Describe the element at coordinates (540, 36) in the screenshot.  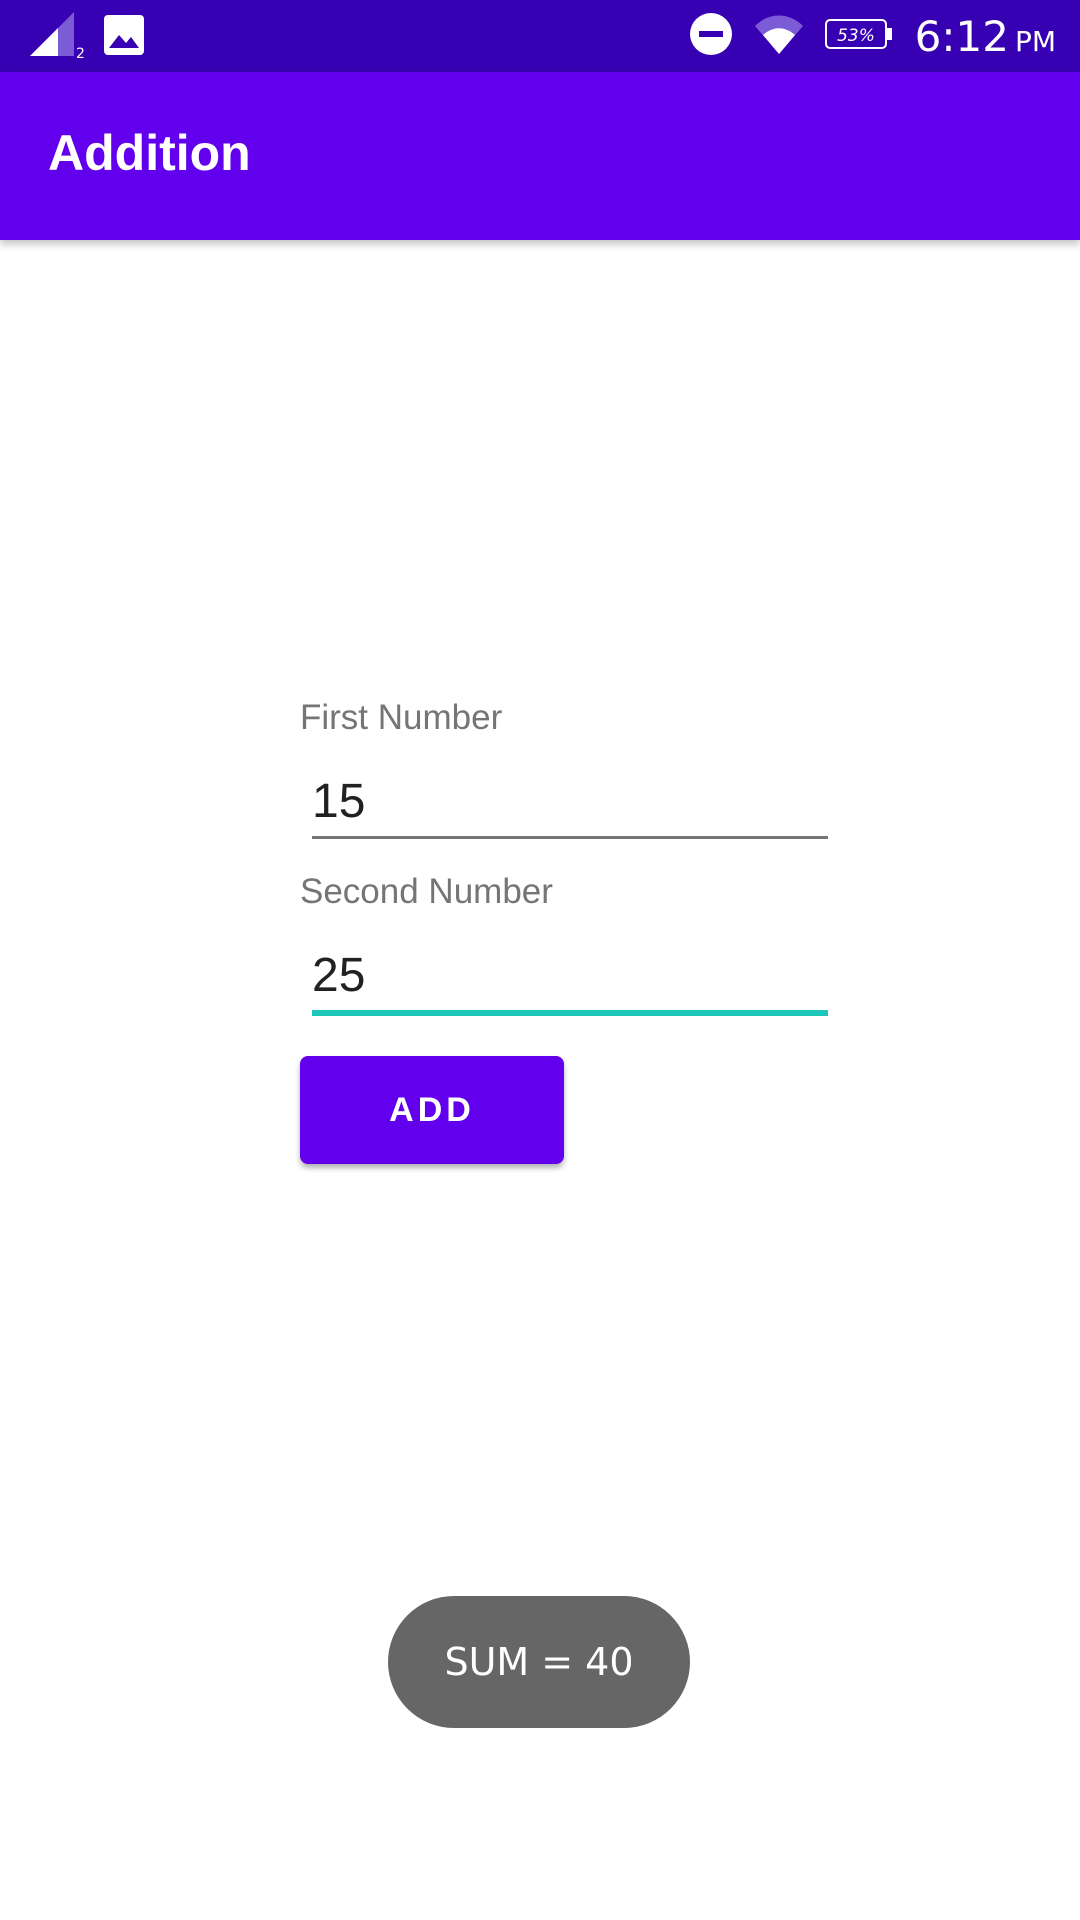
I see `status-bar: 2 53% 6:12 PM` at that location.